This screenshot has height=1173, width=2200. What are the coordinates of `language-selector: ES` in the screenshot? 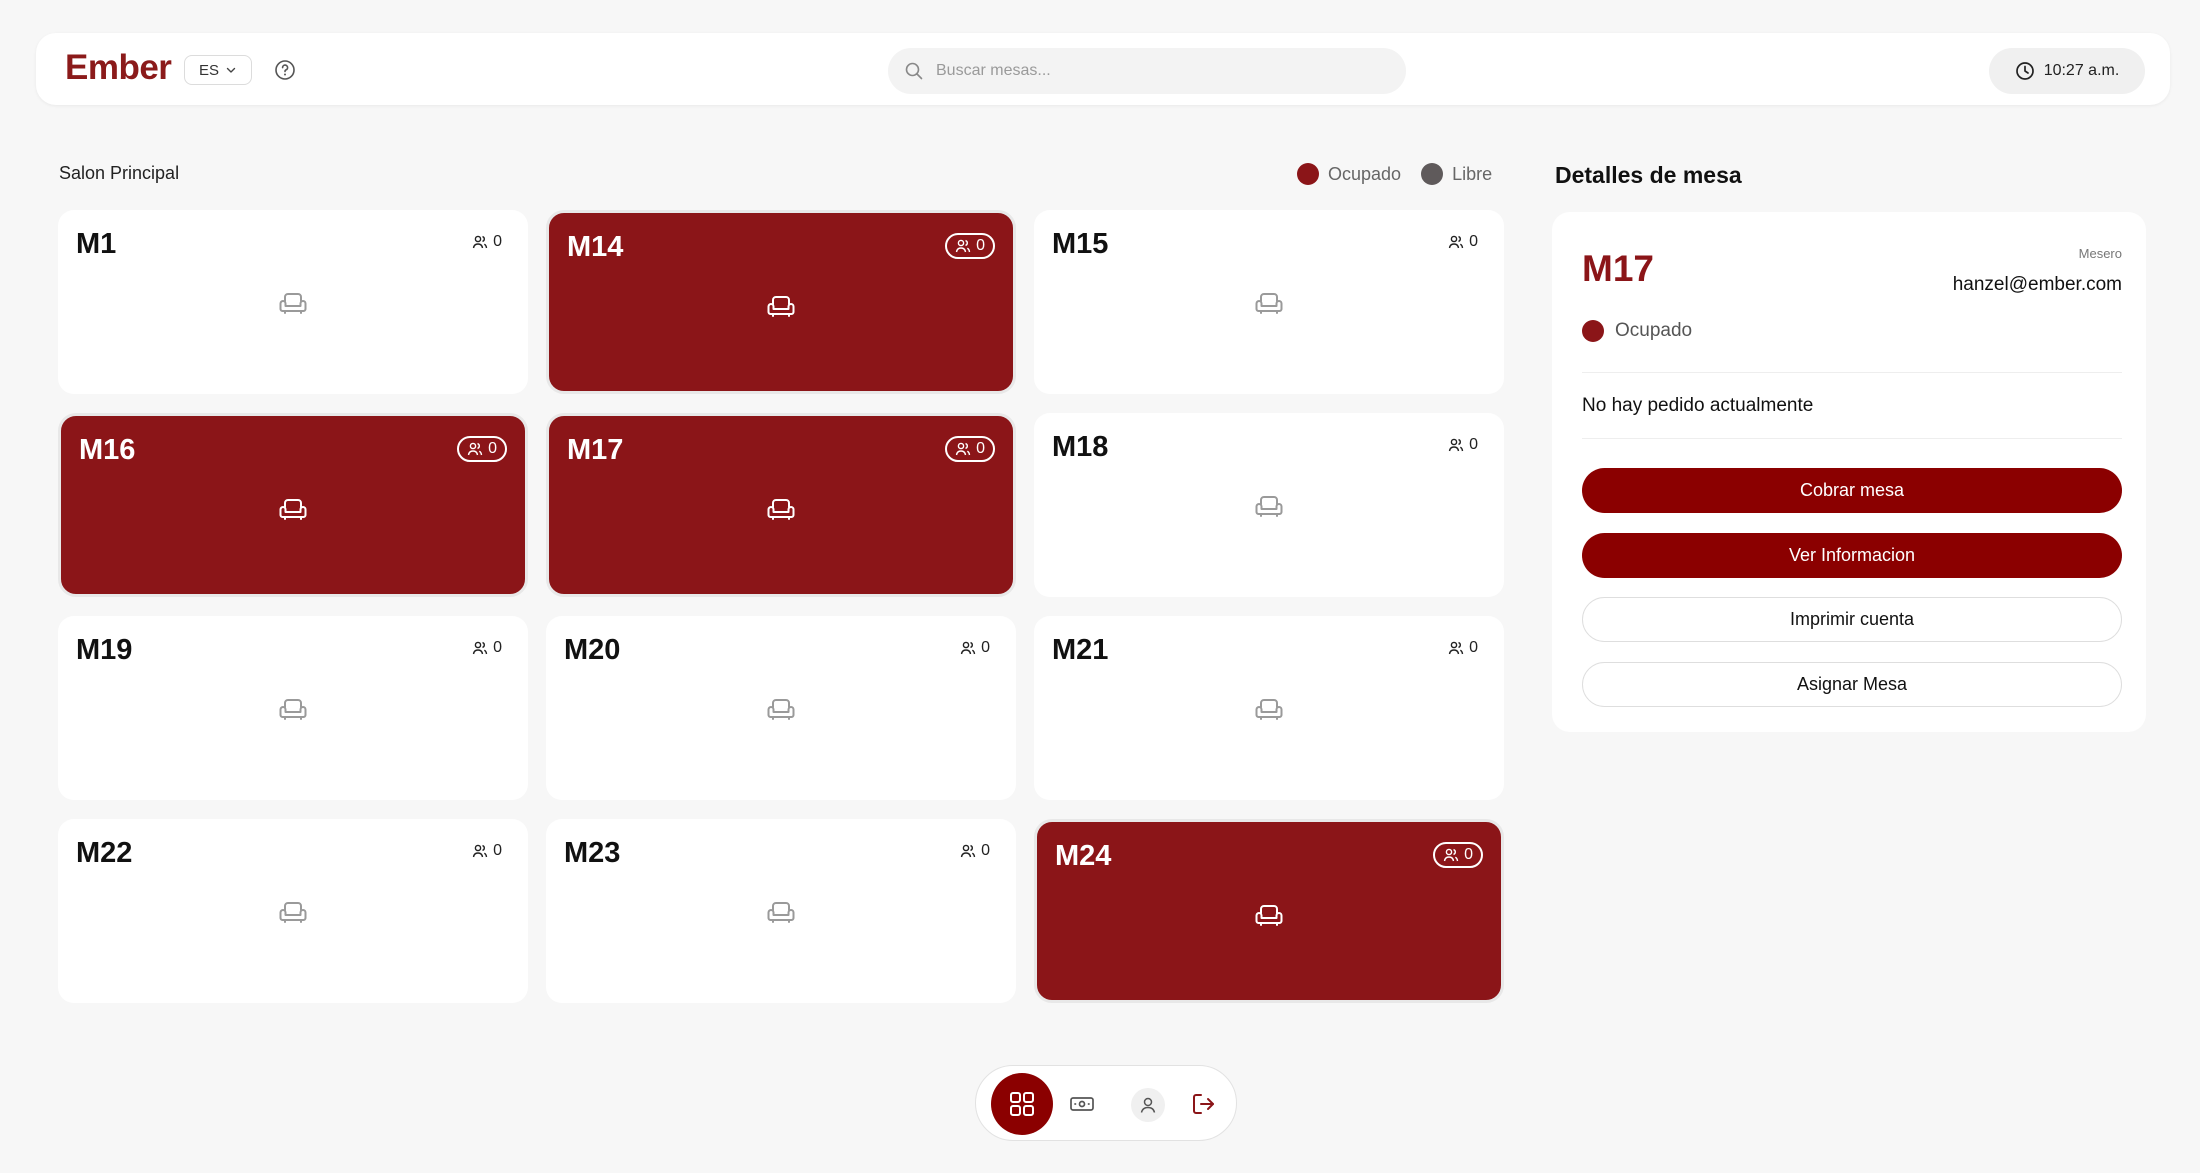 It's located at (218, 70).